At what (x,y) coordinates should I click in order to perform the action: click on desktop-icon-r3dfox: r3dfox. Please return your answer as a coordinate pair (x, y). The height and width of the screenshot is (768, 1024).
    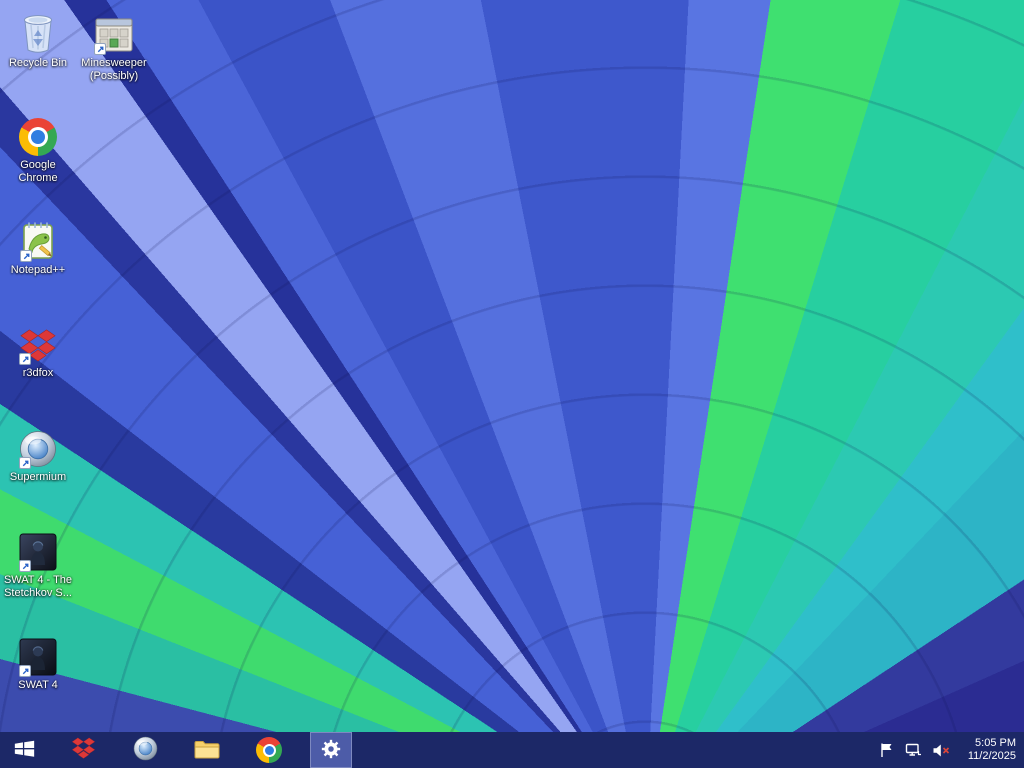
    Looking at the image, I should click on (38, 350).